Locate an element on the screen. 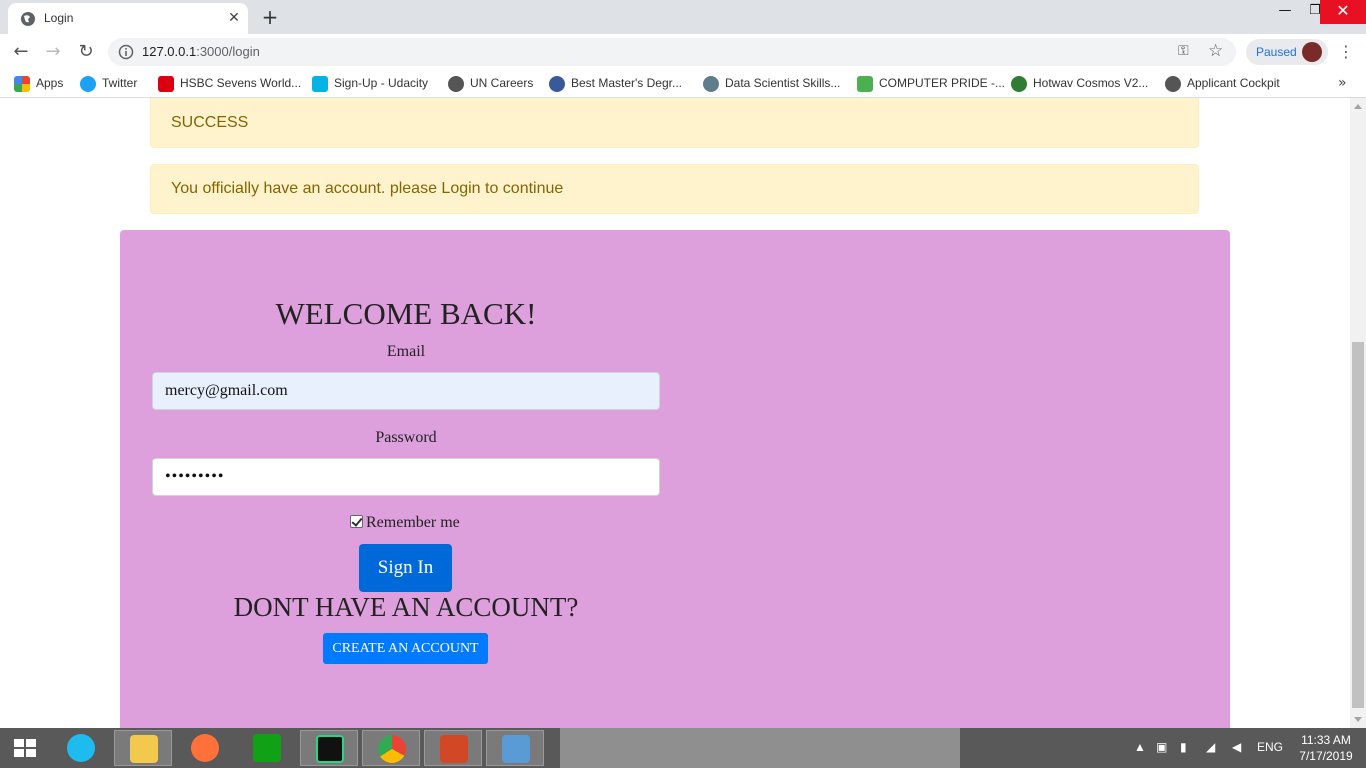 The image size is (1366, 768). menu-icon: ⋮ is located at coordinates (1346, 51).